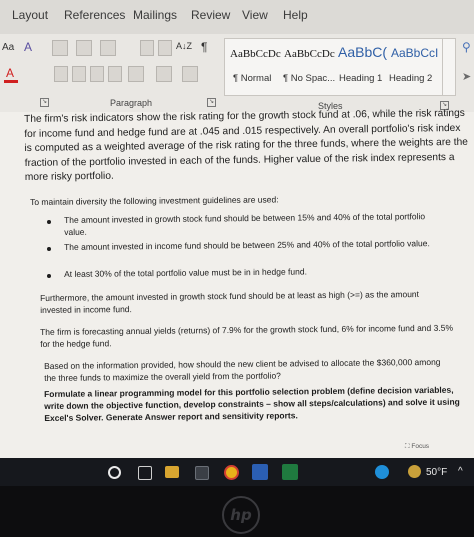 The width and height of the screenshot is (474, 537). Describe the element at coordinates (295, 15) in the screenshot. I see `tab-help: Help` at that location.